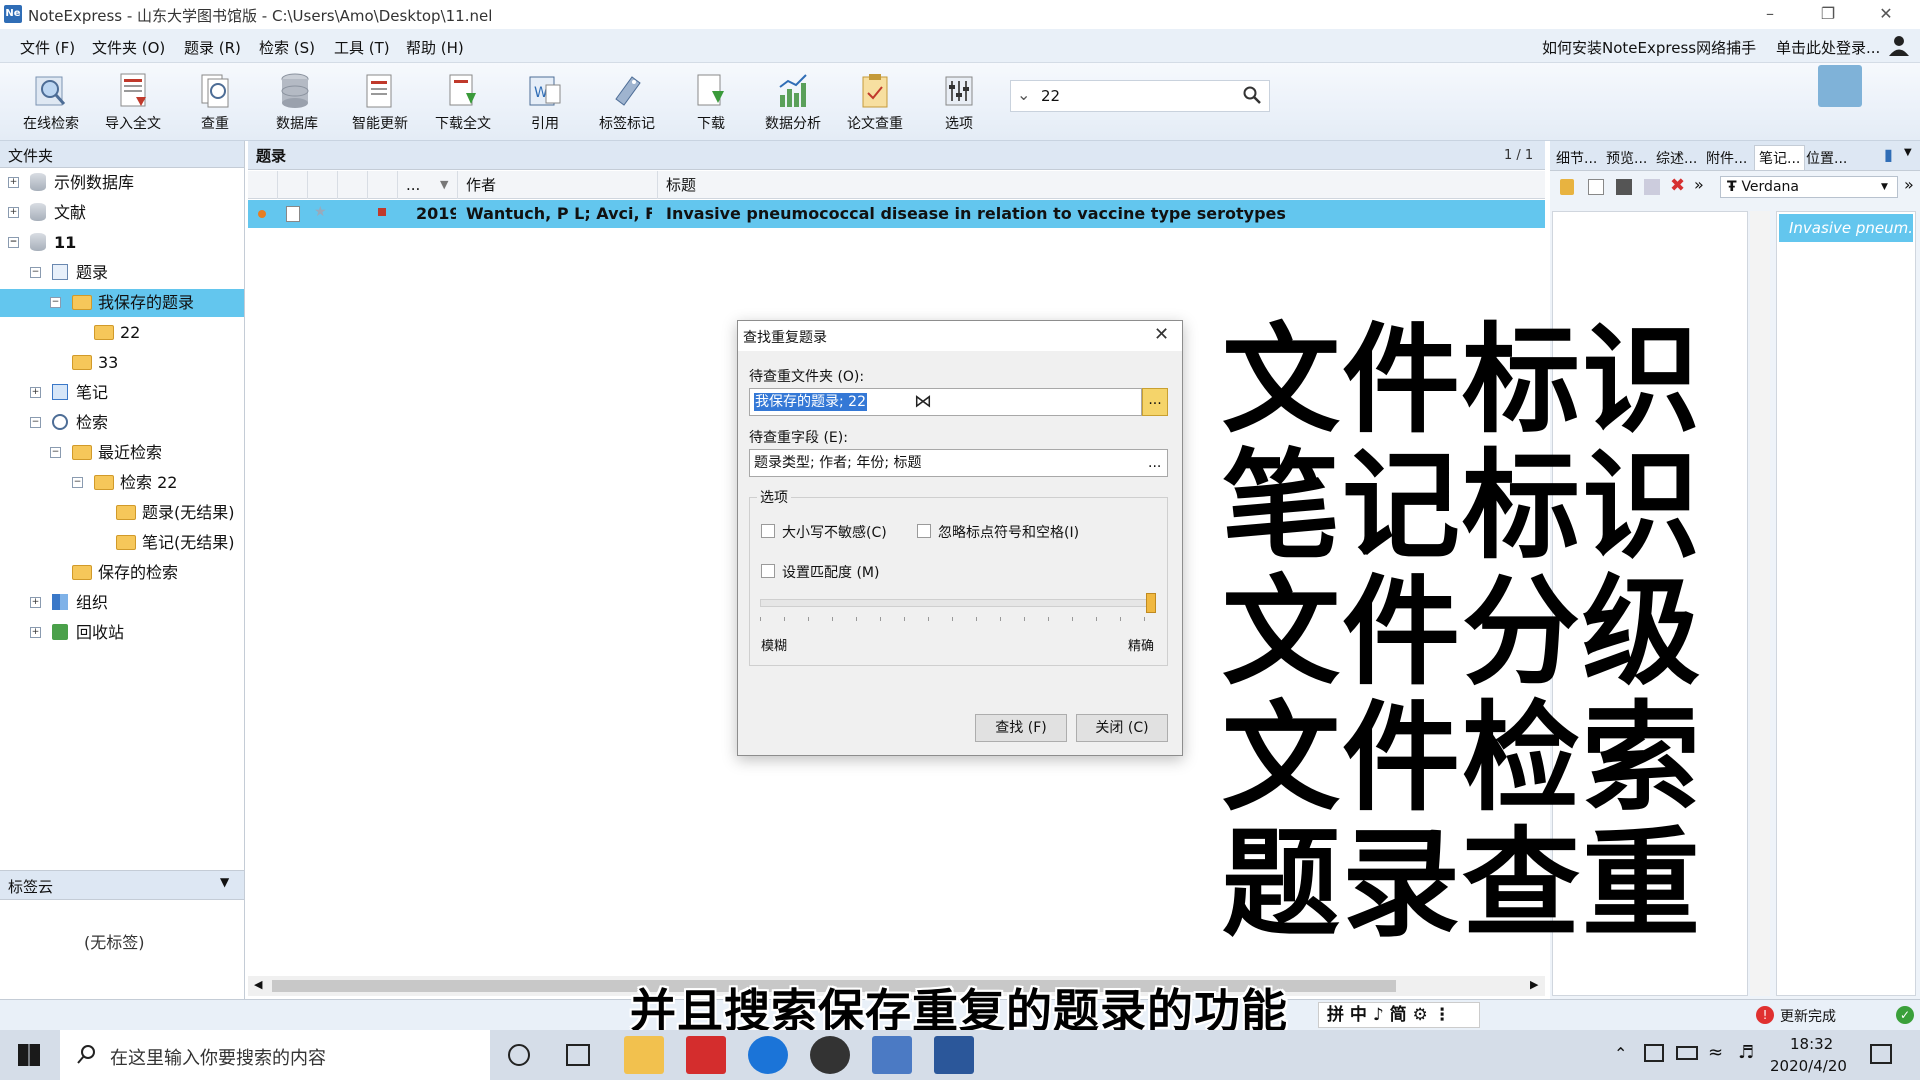 The height and width of the screenshot is (1080, 1920). What do you see at coordinates (1534, 984) in the screenshot?
I see `scroll-right-icon: ▶` at bounding box center [1534, 984].